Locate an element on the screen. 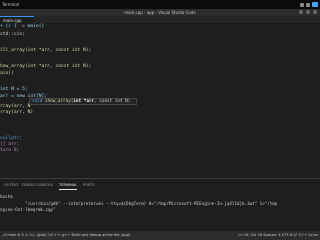 Image resolution: width=320 pixels, height=240 pixels. window-title-bar: main.cpp - app - Visual Studio Code is located at coordinates (160, 12).